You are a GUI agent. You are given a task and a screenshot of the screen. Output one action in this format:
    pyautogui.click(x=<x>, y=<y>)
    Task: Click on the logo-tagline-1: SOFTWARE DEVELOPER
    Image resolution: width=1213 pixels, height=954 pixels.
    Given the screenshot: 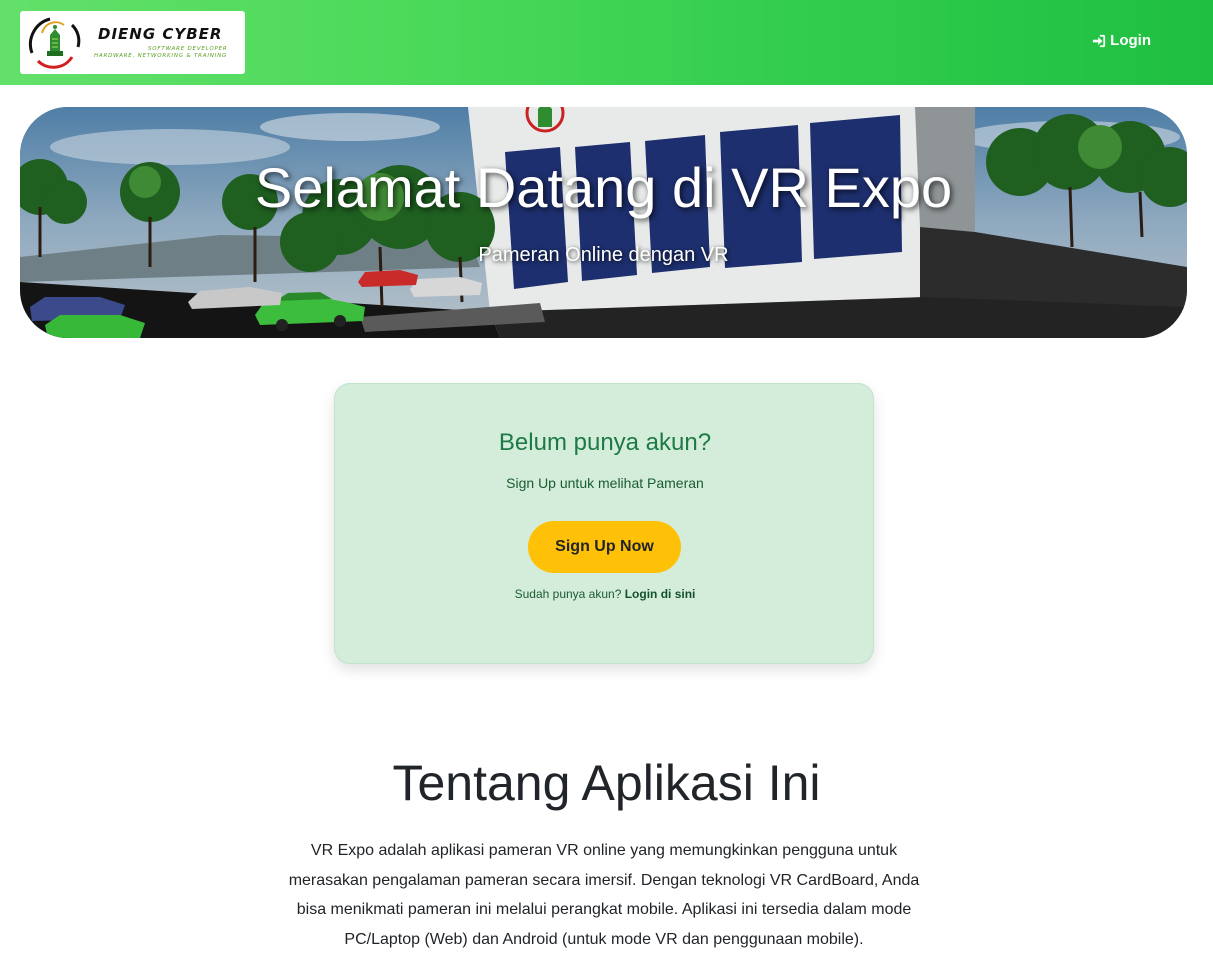 What is the action you would take?
    pyautogui.click(x=188, y=49)
    